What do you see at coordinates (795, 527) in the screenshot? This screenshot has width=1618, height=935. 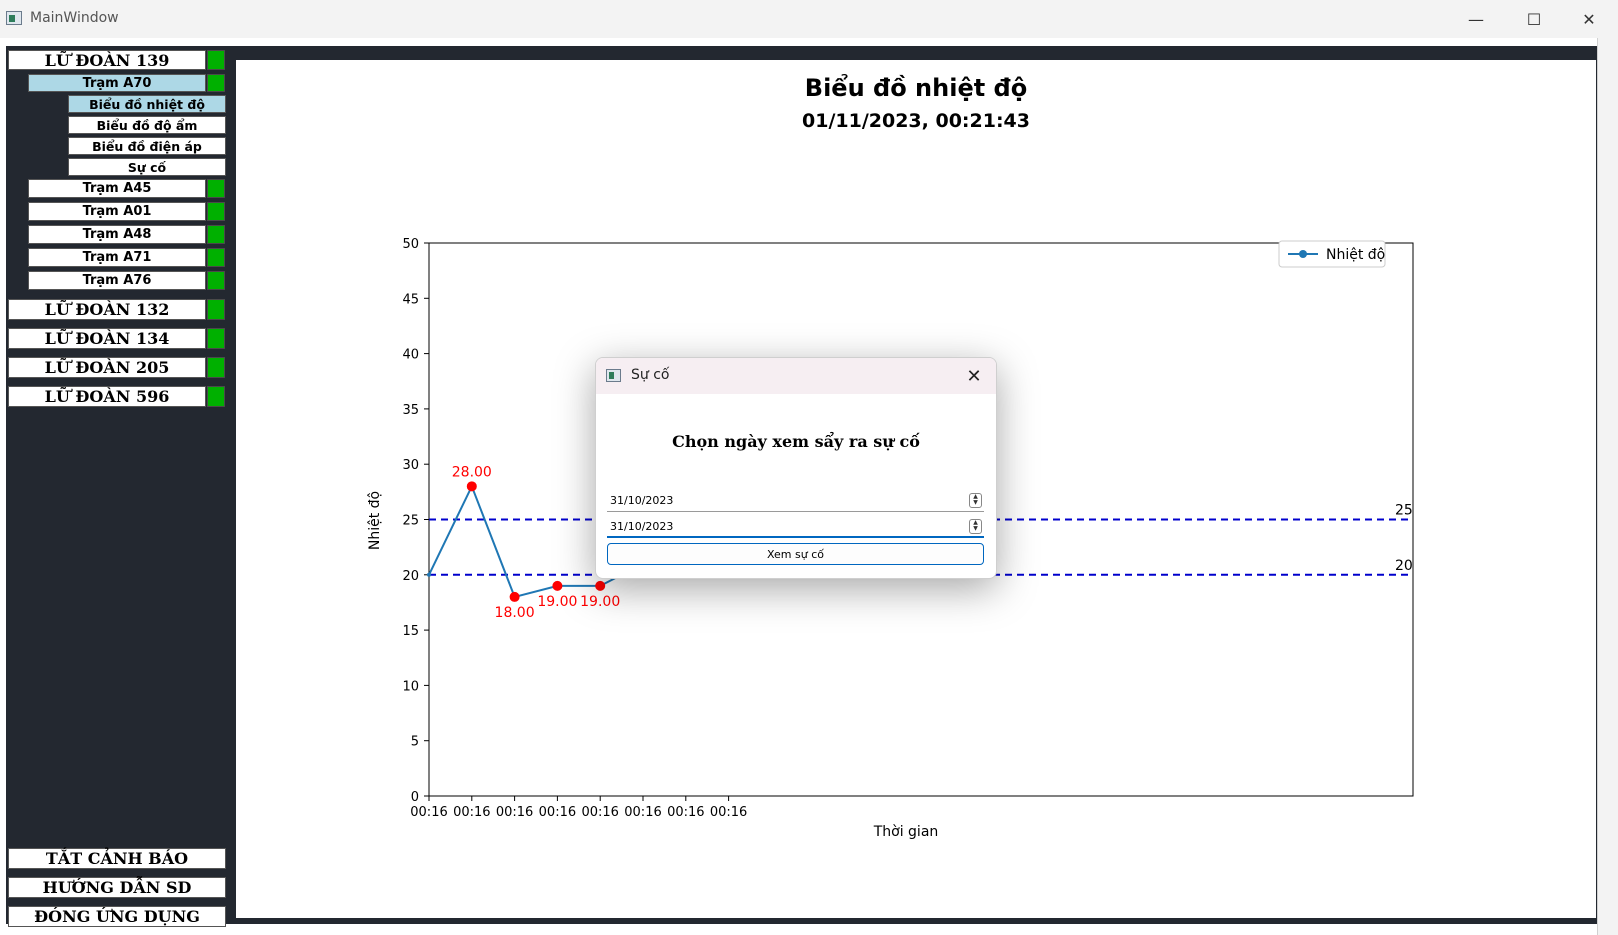 I see `to-date-field: 31/10/2023 ▲ ▼` at bounding box center [795, 527].